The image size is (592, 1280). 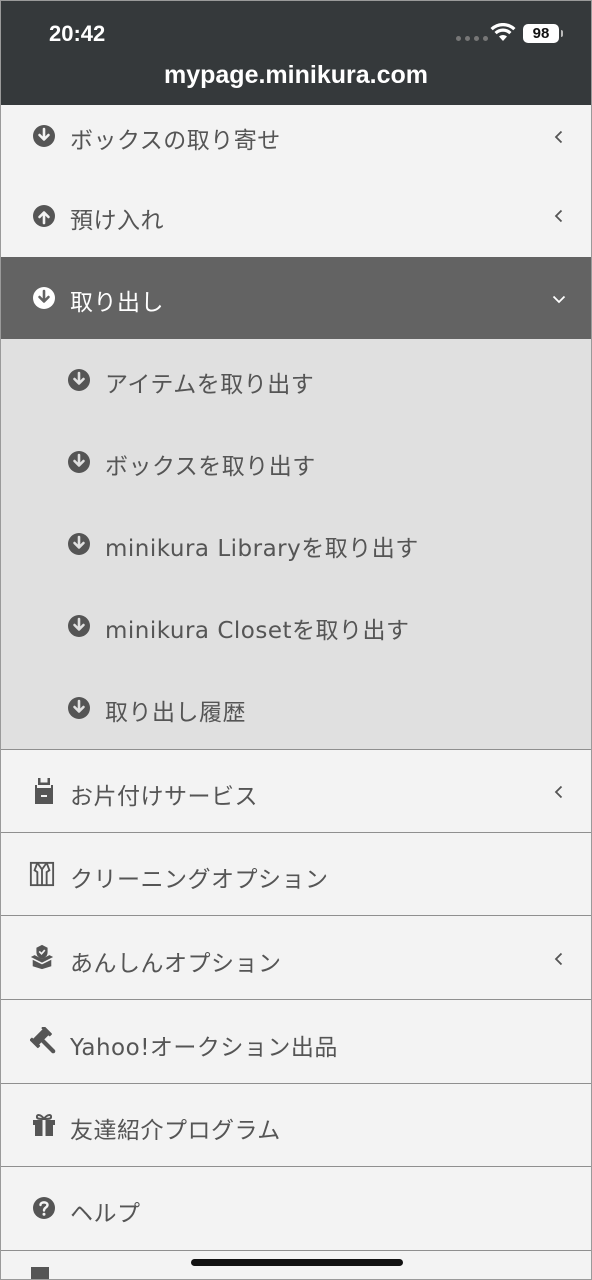 I want to click on menu-item-yahoo-auction: Yahoo!オークション出品, so click(x=296, y=1041).